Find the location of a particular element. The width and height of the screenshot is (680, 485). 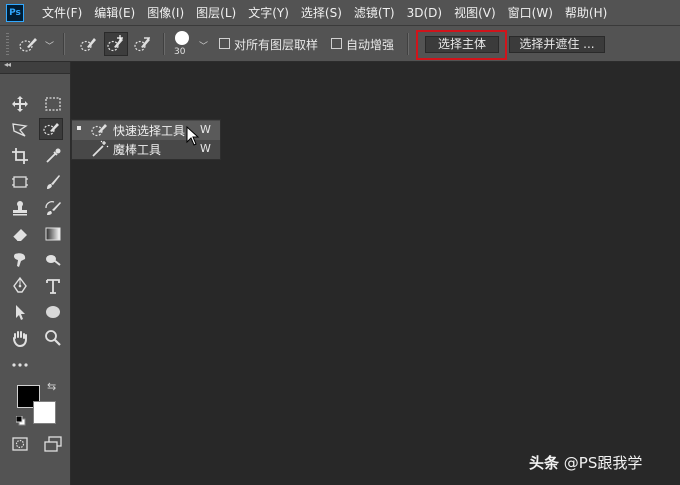

flyout-item-label: 快速选择工具 is located at coordinates (149, 131).